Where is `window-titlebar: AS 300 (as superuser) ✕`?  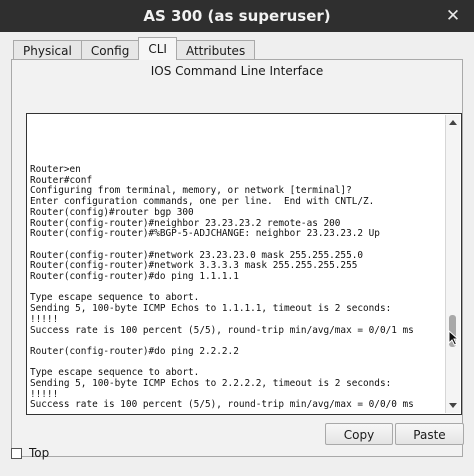
window-titlebar: AS 300 (as superuser) ✕ is located at coordinates (237, 16).